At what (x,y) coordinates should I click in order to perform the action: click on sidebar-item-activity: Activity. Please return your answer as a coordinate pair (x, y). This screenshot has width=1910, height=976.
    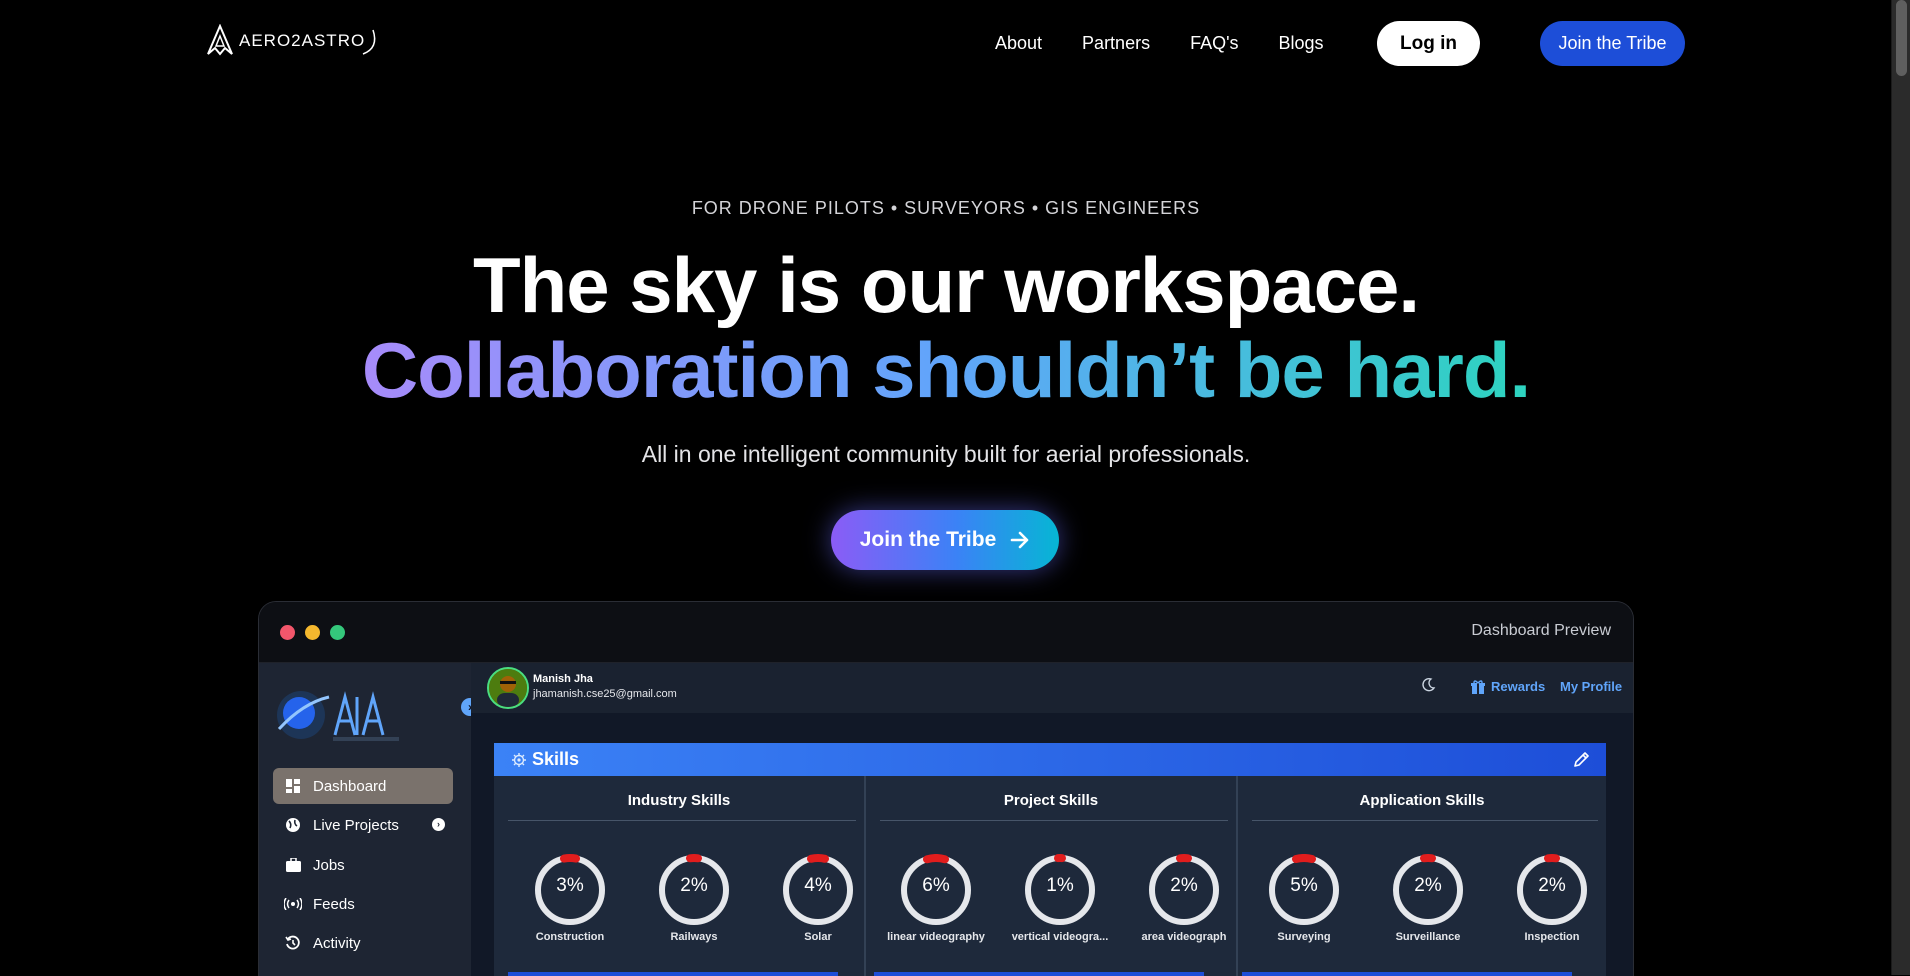
    Looking at the image, I should click on (363, 943).